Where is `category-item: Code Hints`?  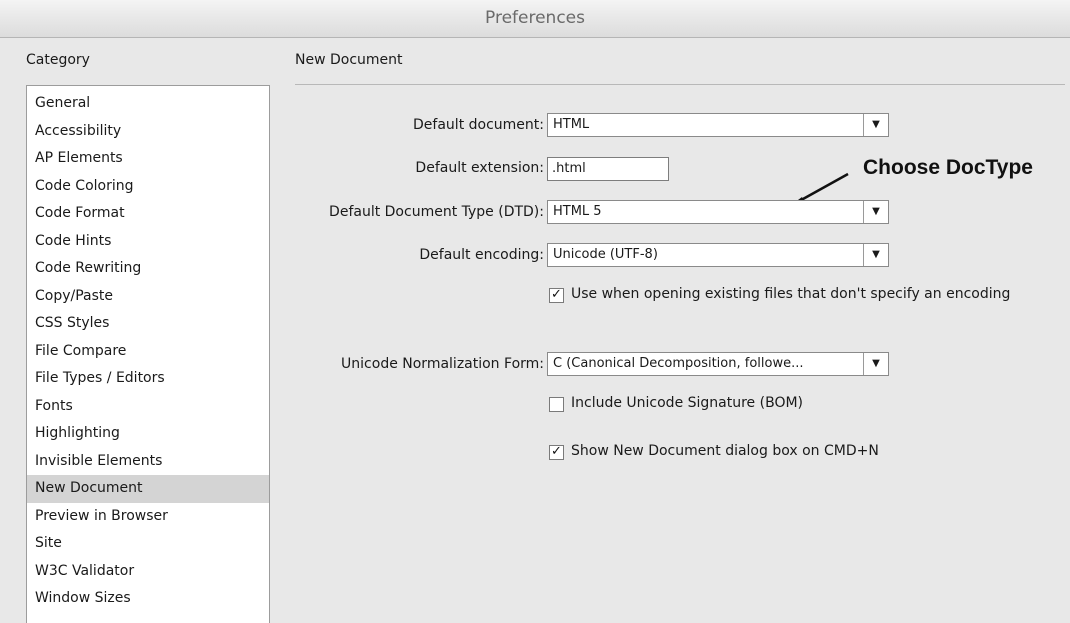 category-item: Code Hints is located at coordinates (148, 242).